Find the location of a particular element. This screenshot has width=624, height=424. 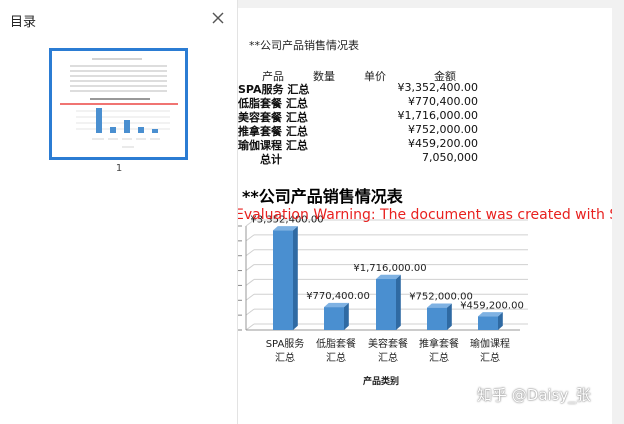

row-amount: ¥752,000.00 is located at coordinates (443, 129).